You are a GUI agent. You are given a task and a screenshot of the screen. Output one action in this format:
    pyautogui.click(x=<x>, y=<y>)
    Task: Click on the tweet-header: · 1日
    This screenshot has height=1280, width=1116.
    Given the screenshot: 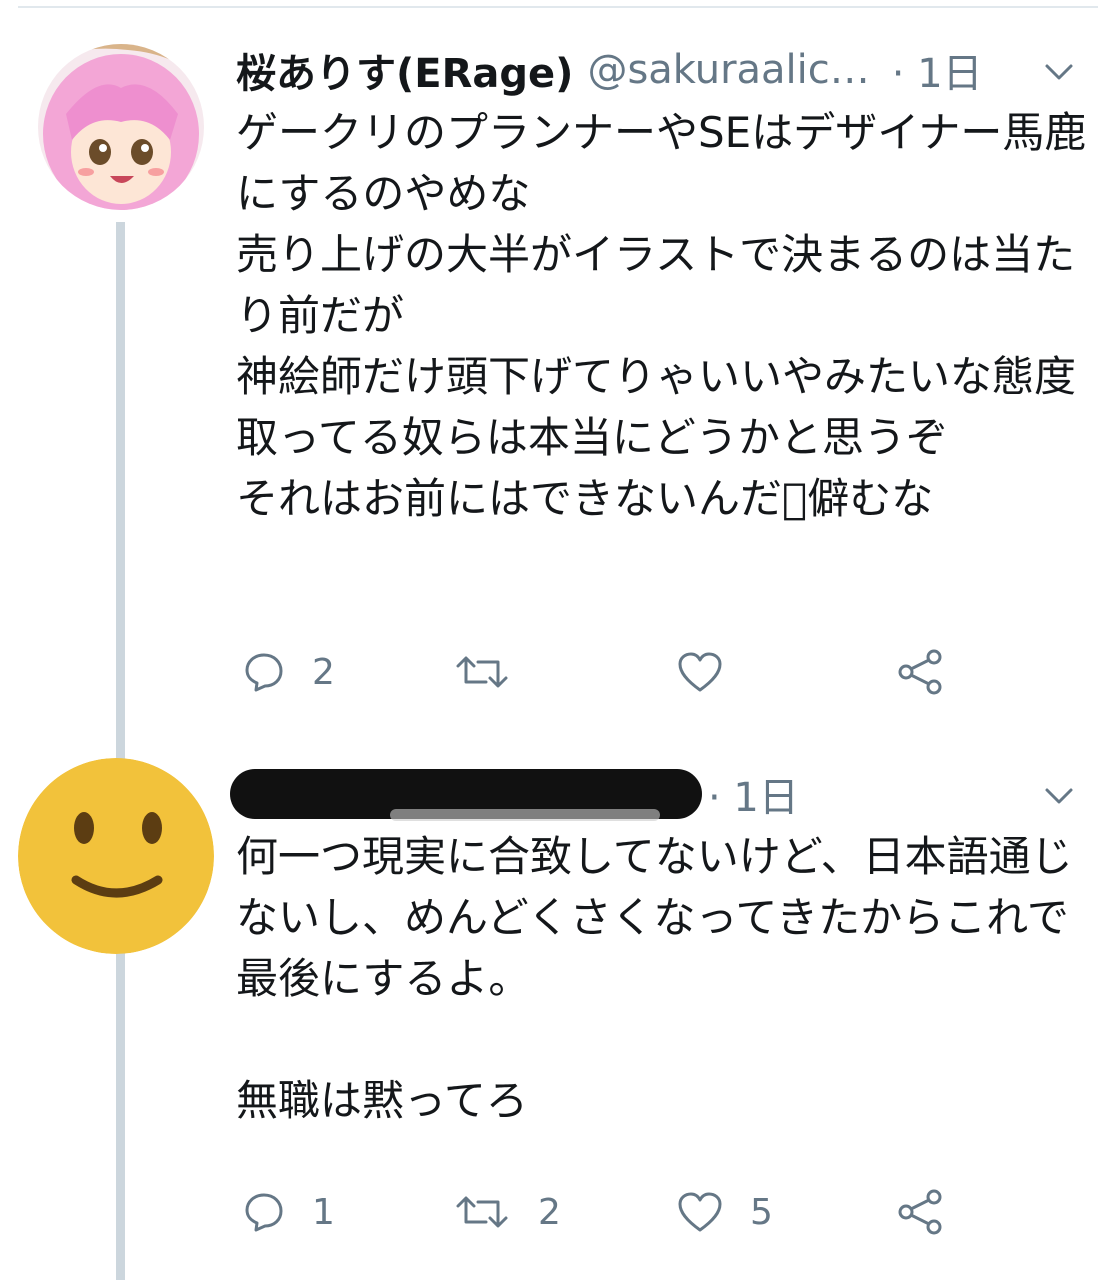 What is the action you would take?
    pyautogui.click(x=514, y=794)
    